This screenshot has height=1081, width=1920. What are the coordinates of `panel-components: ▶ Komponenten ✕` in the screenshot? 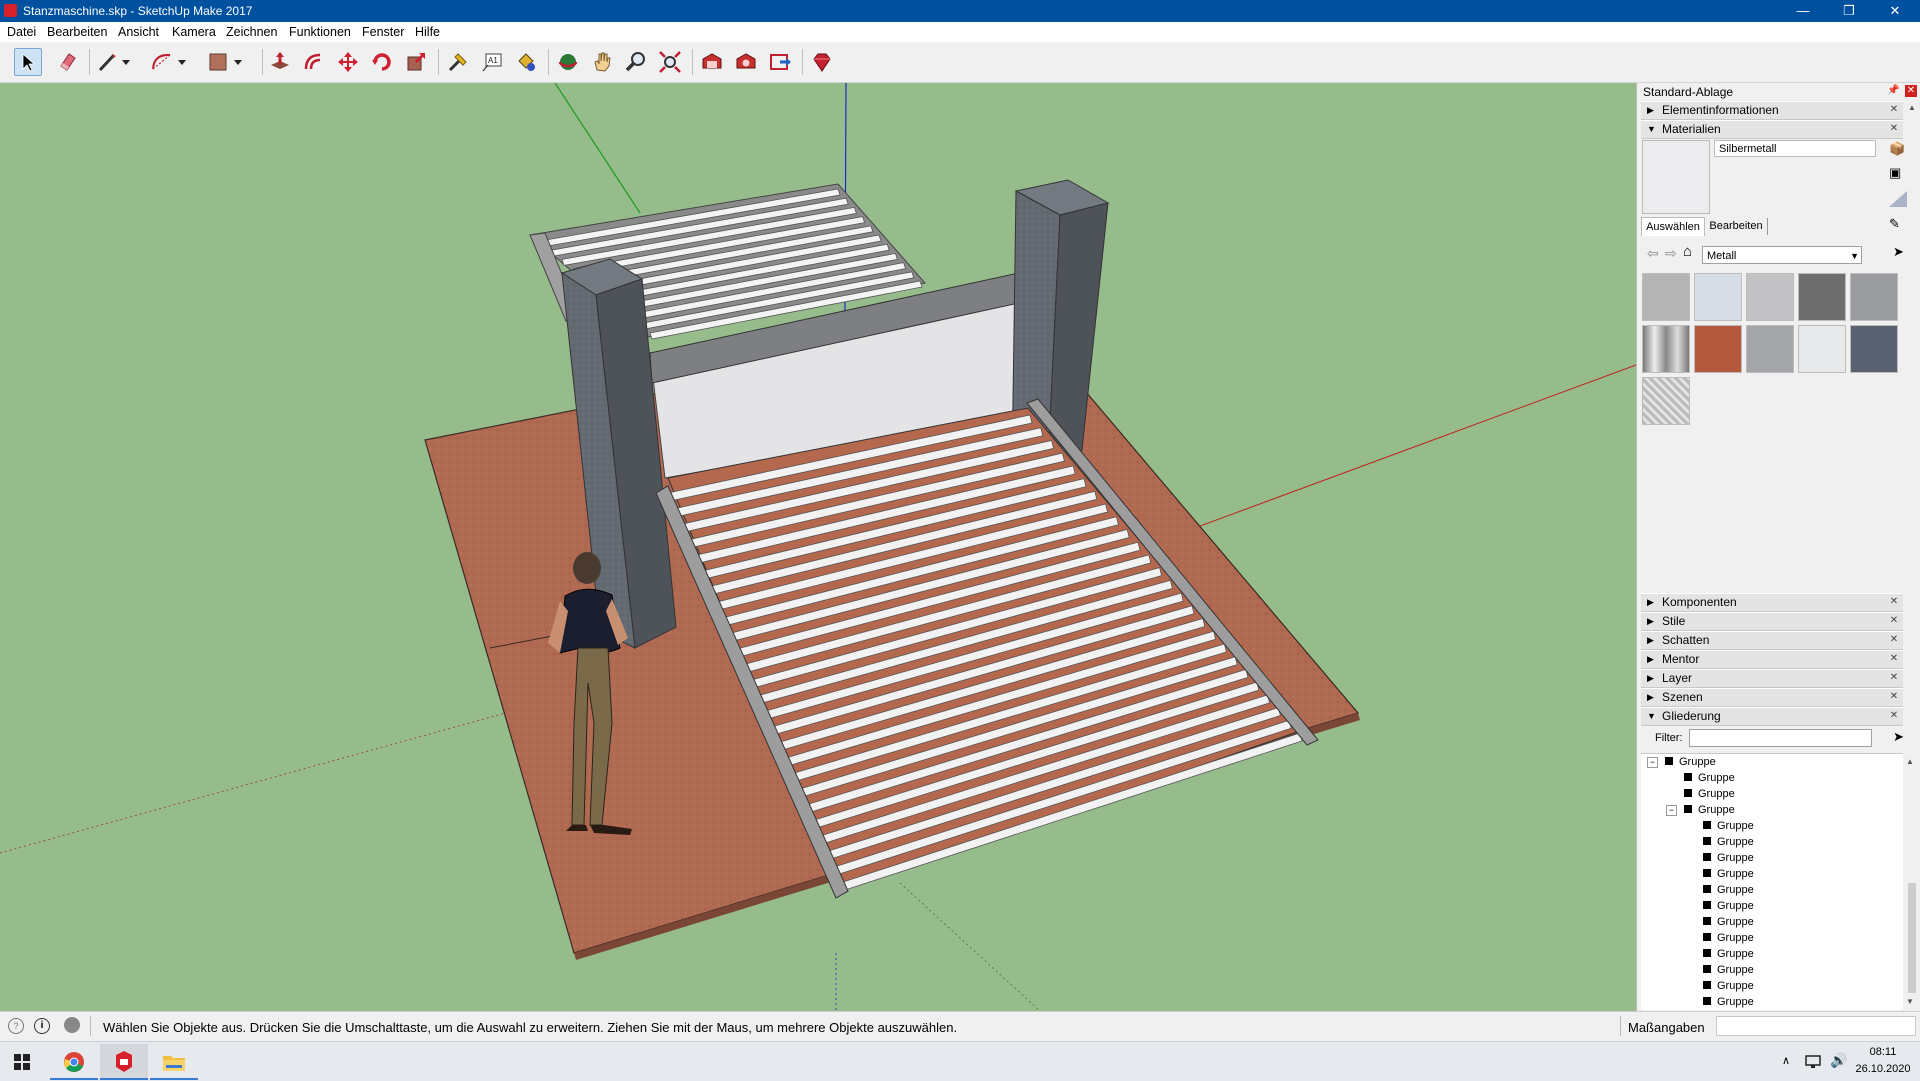 It's located at (1772, 602).